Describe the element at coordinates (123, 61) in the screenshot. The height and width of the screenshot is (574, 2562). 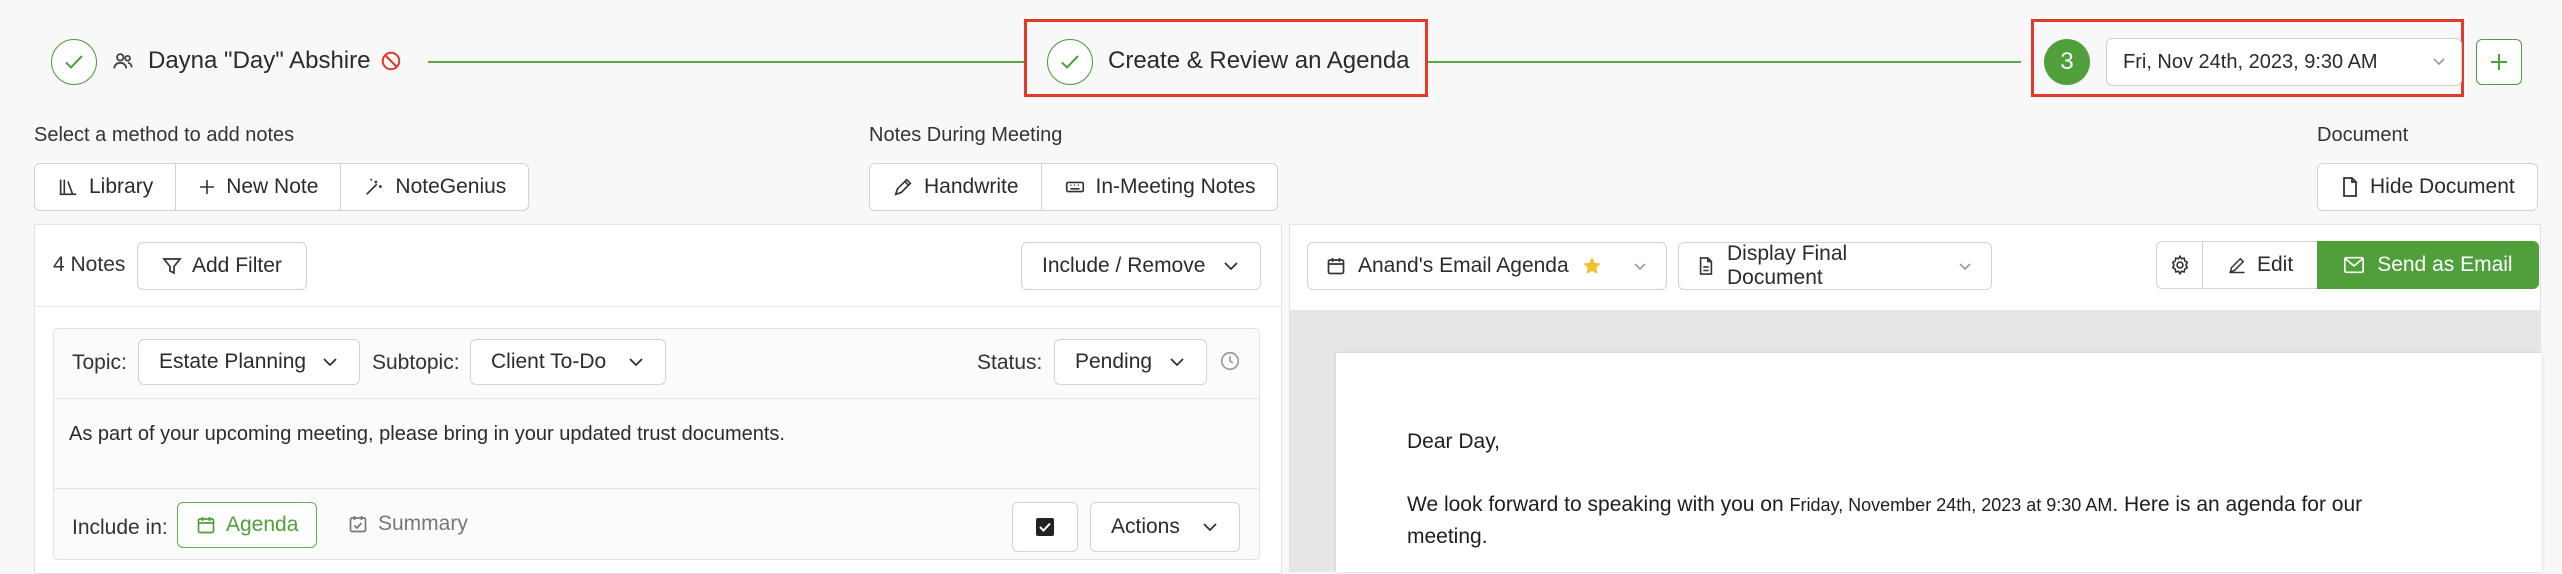
I see `people-icon` at that location.